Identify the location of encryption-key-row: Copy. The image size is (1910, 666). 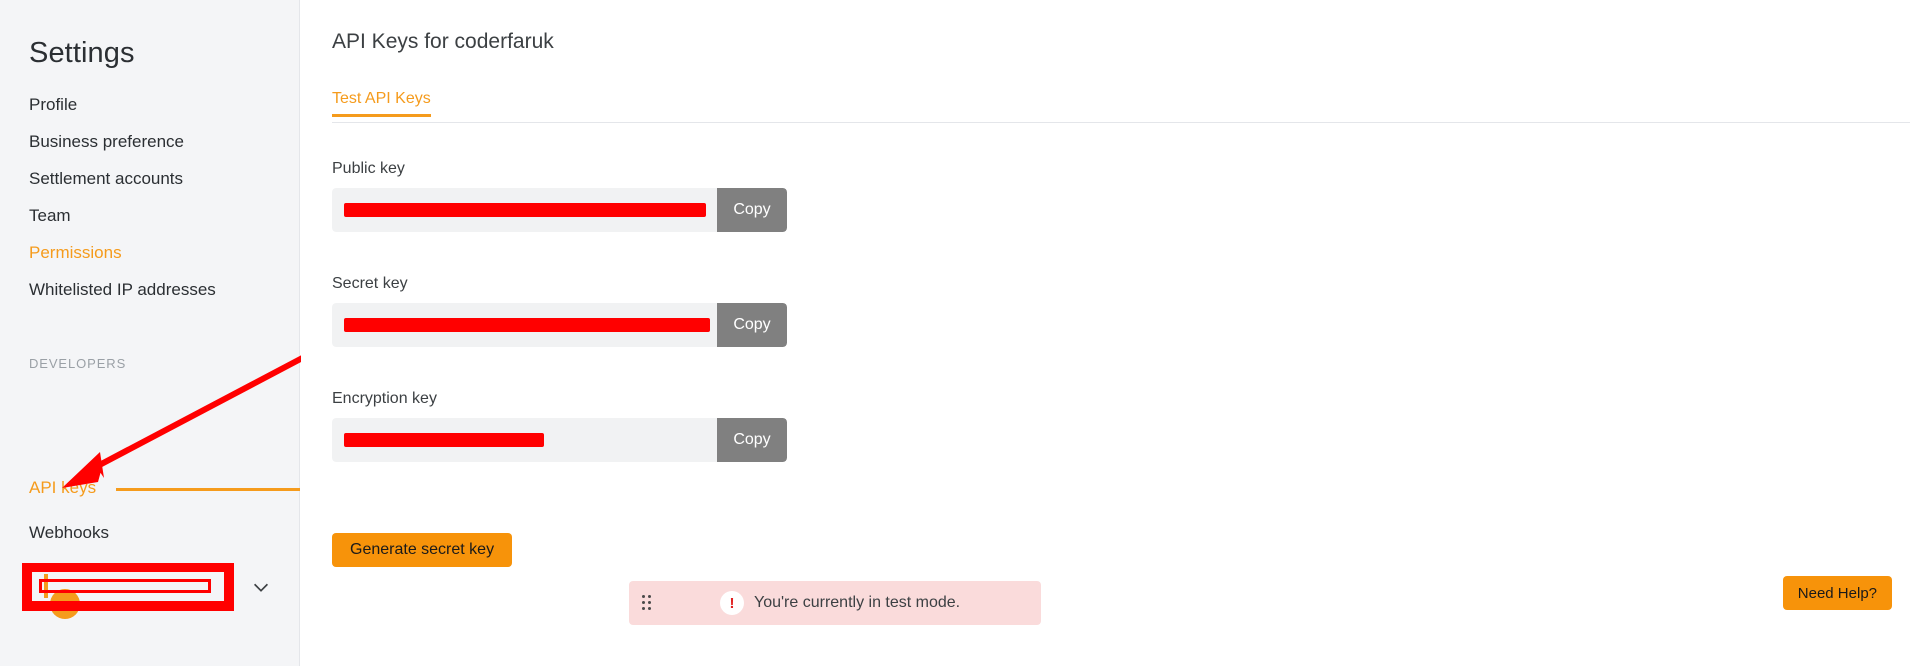
(559, 440).